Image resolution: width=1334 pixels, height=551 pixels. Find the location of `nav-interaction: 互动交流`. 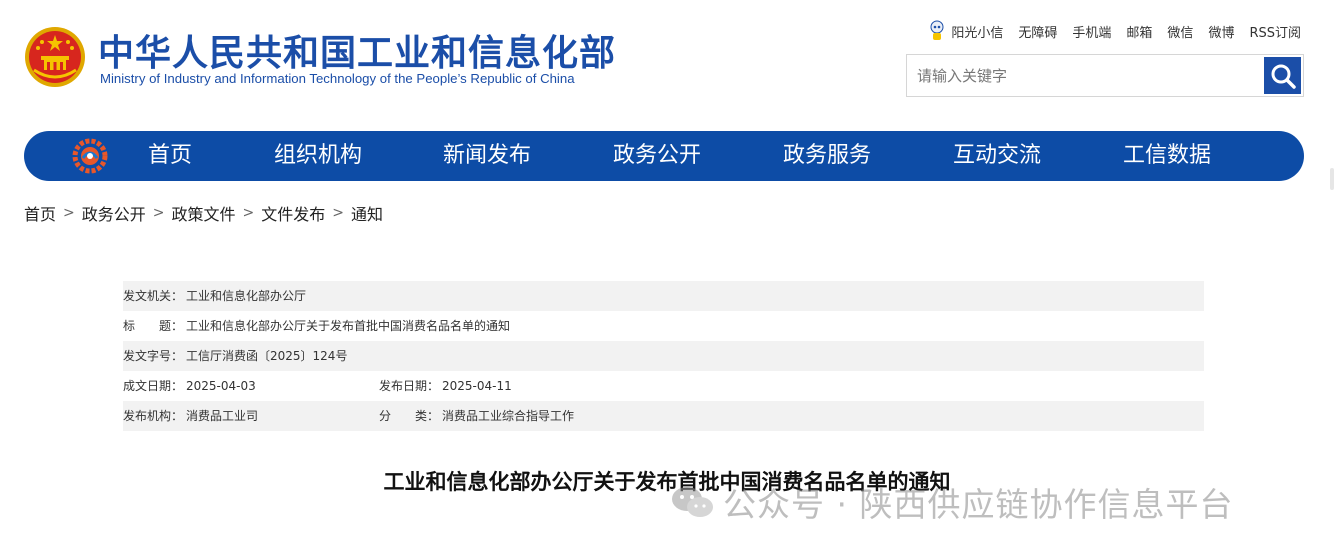

nav-interaction: 互动交流 is located at coordinates (997, 156).